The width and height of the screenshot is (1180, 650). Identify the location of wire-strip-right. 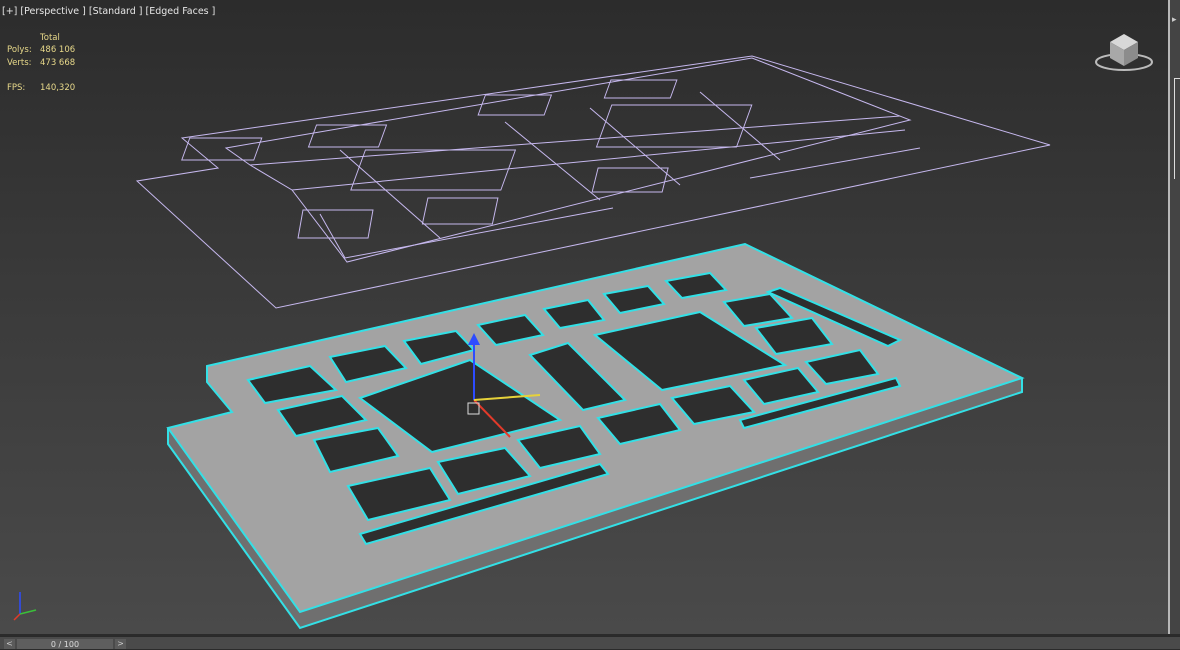
(835, 163).